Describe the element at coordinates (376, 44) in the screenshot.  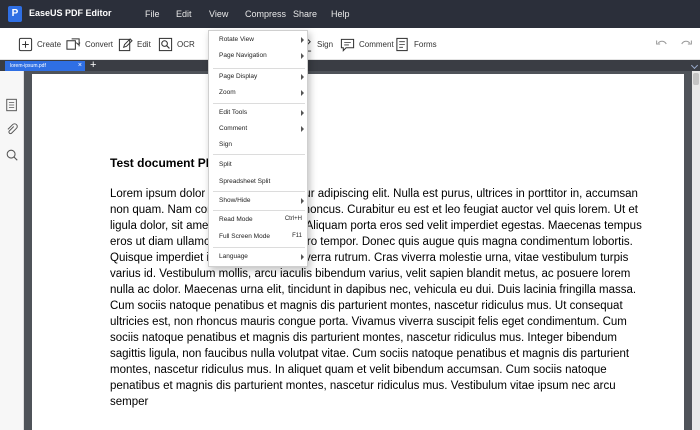
I see `comment-label: Comment` at that location.